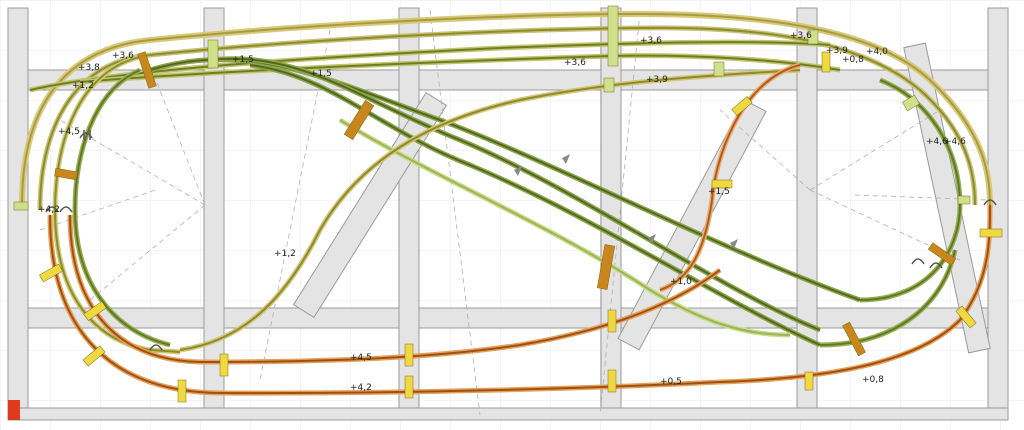  Describe the element at coordinates (955, 142) in the screenshot. I see `height-label: +4,6` at that location.